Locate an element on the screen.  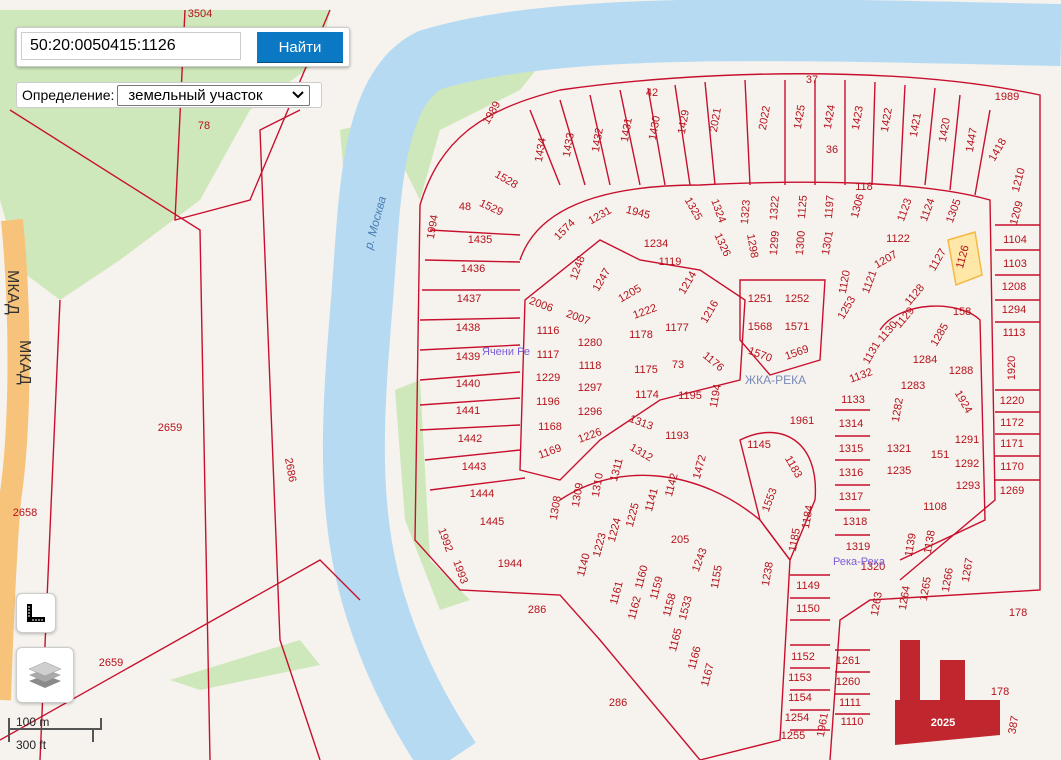
parcel-label: 1299 is located at coordinates (775, 242).